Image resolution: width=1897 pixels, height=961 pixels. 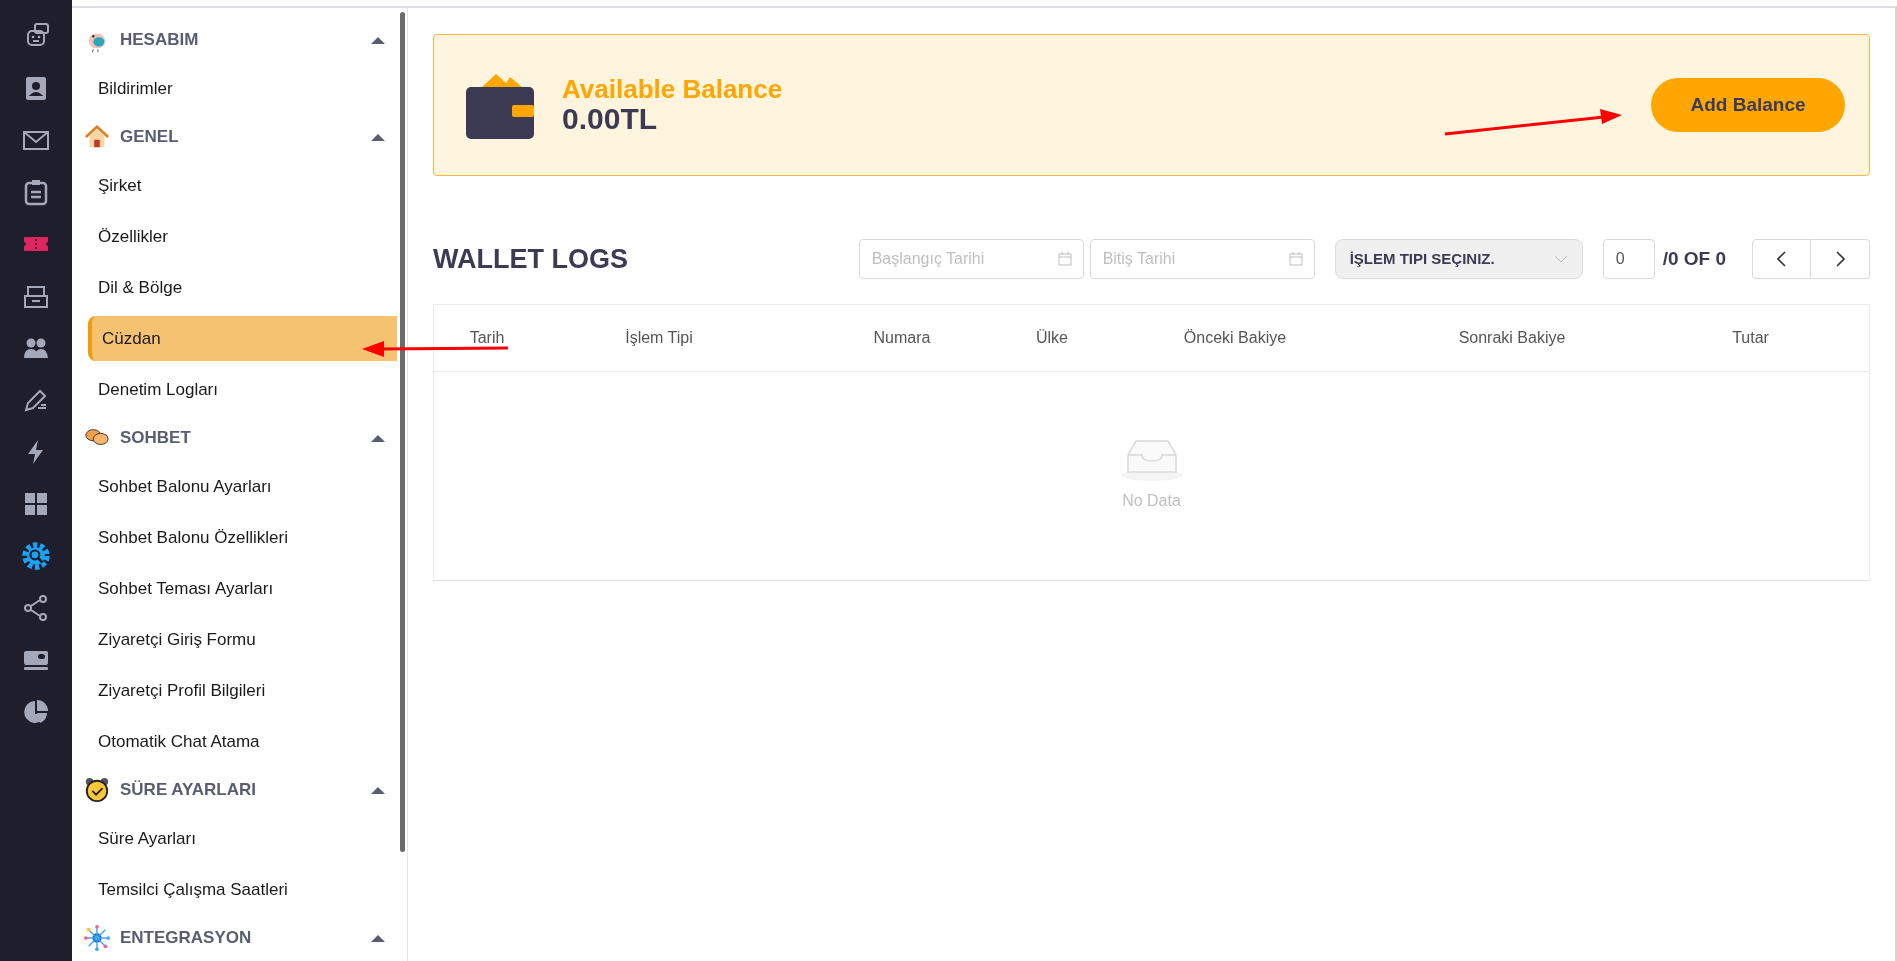 I want to click on sidebar-item: Süre Ayarları, so click(x=247, y=838).